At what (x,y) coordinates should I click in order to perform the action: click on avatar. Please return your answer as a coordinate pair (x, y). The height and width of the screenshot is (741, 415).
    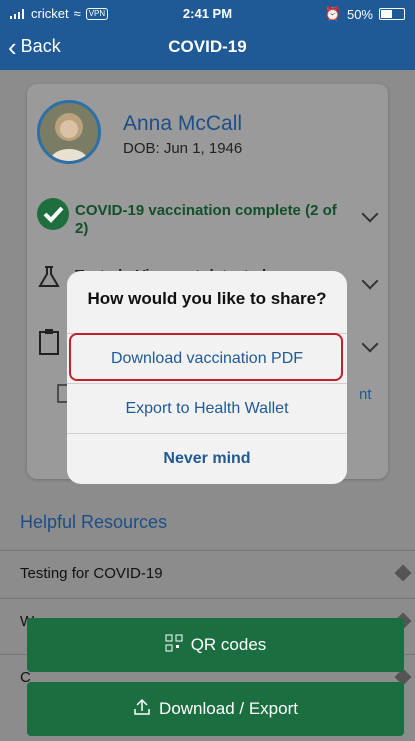
    Looking at the image, I should click on (69, 132).